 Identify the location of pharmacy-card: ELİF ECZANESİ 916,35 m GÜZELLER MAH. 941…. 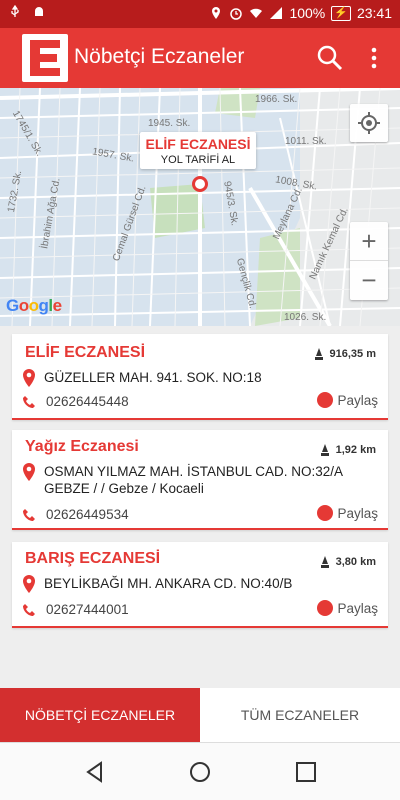
(200, 377).